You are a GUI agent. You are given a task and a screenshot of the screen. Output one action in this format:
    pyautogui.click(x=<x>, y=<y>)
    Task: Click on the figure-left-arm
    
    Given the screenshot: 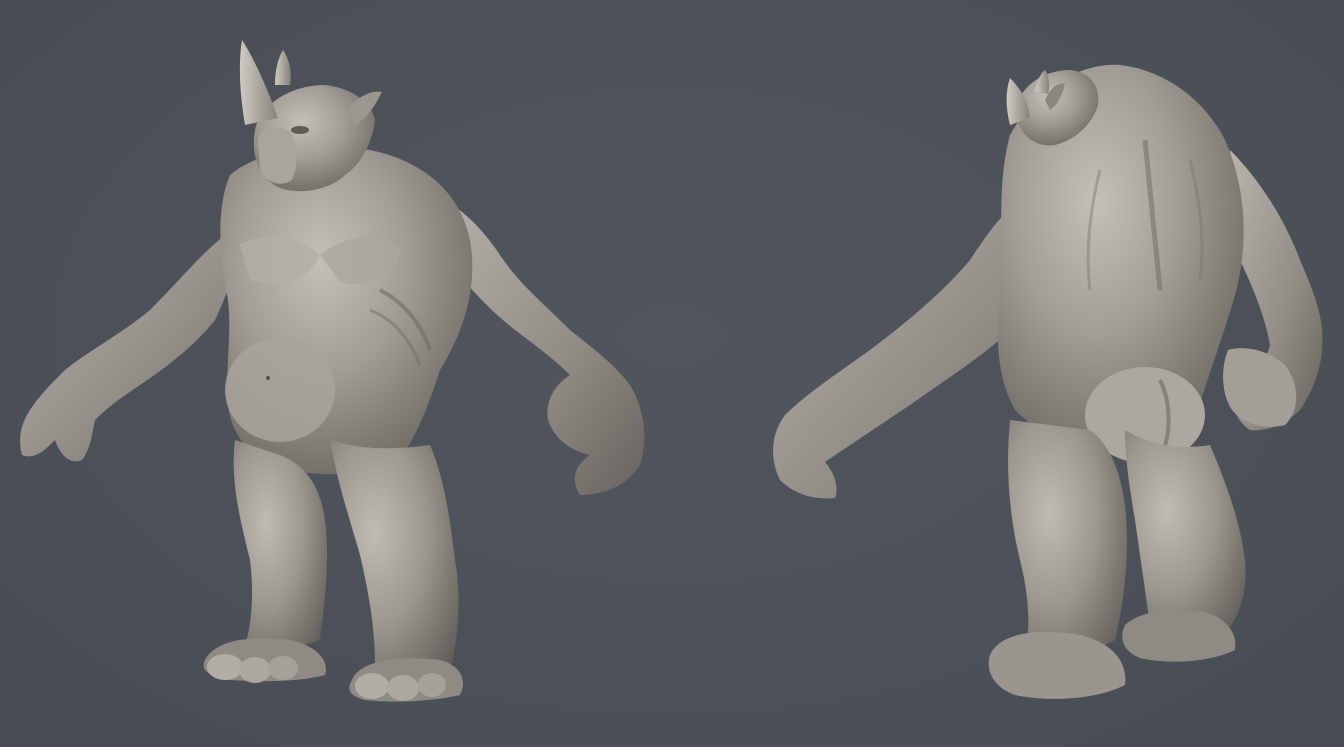 What is the action you would take?
    pyautogui.click(x=130, y=348)
    